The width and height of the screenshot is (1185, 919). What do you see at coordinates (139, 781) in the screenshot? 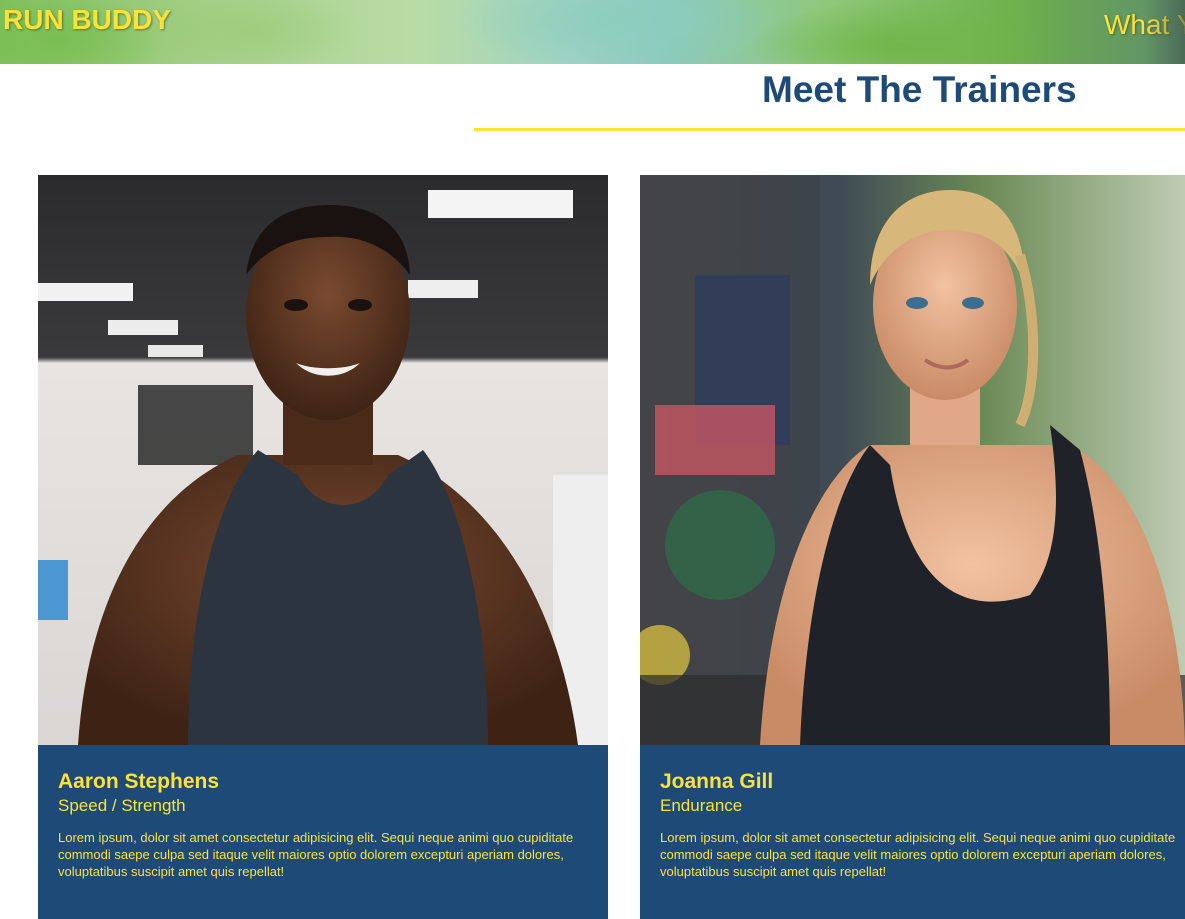
I see `trainer-name: Aaron Stephens` at bounding box center [139, 781].